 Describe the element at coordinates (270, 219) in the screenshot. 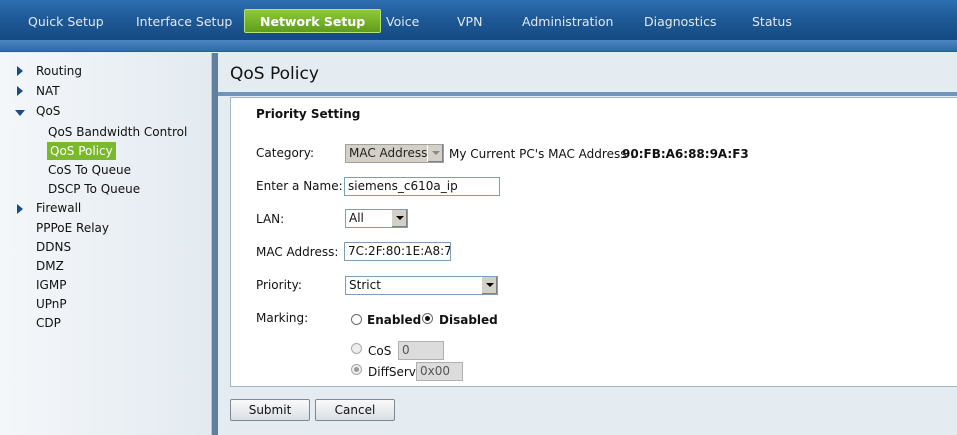

I see `lan-label: LAN:` at that location.